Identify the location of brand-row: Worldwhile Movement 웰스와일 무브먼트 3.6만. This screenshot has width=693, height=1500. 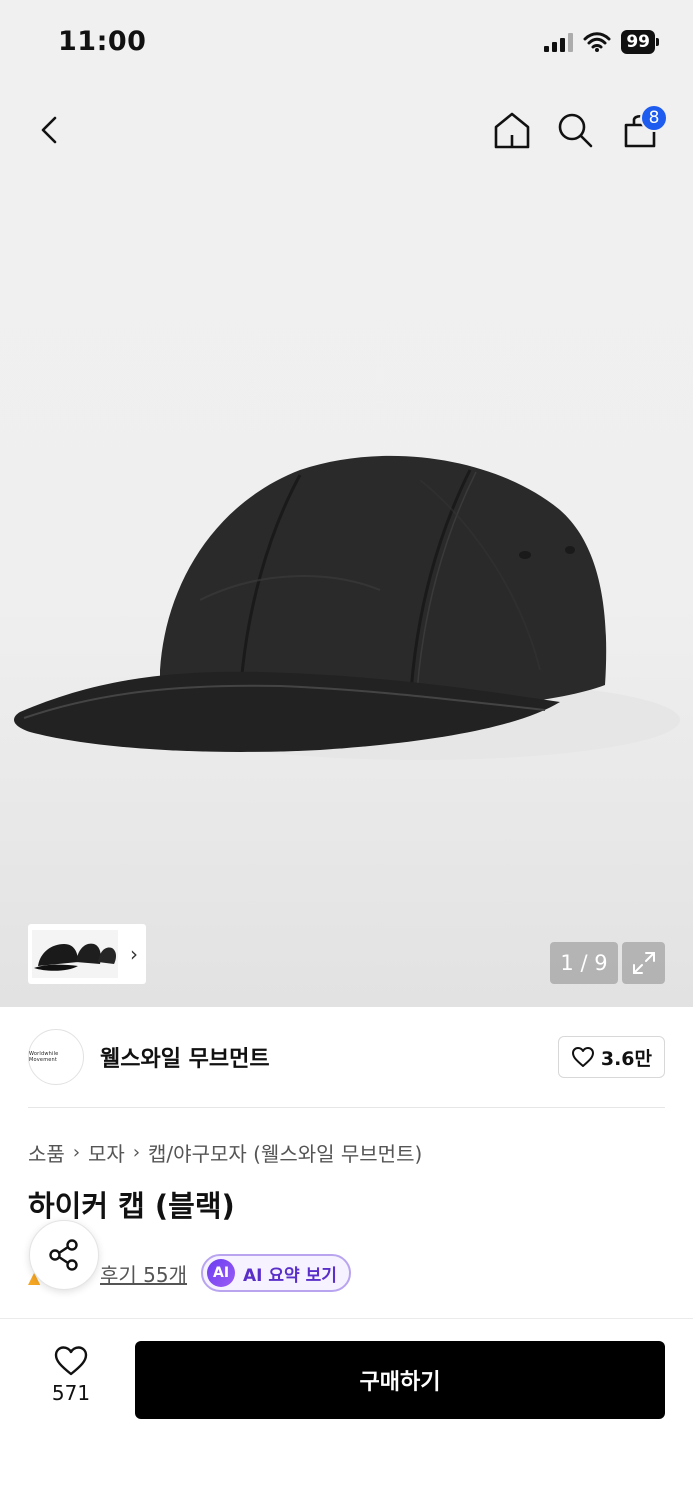
(346, 1057).